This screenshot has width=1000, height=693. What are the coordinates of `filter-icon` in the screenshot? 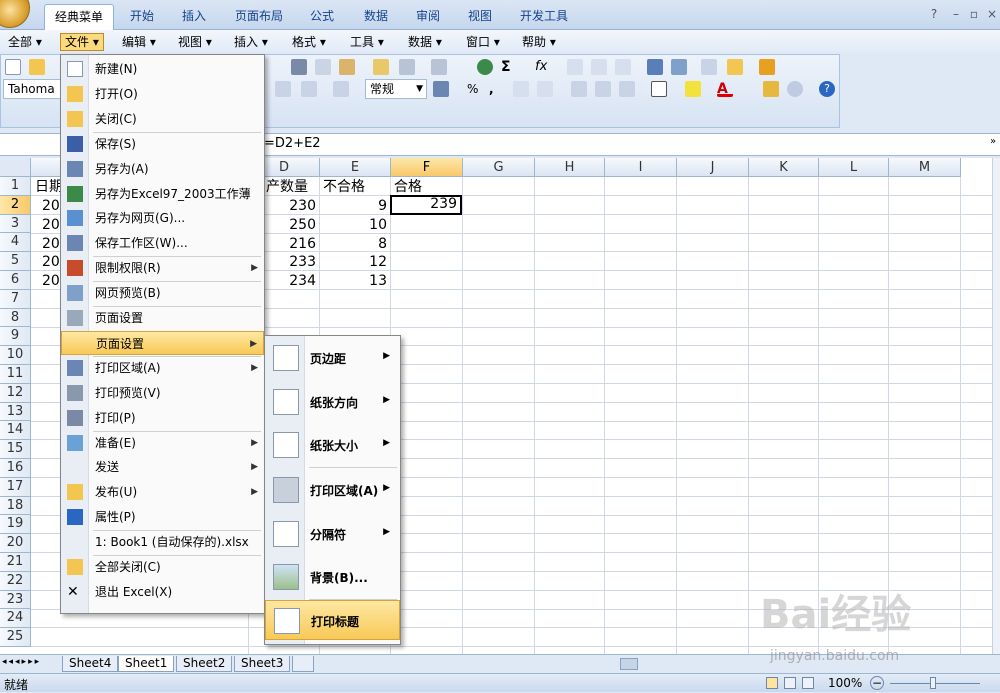 It's located at (623, 67).